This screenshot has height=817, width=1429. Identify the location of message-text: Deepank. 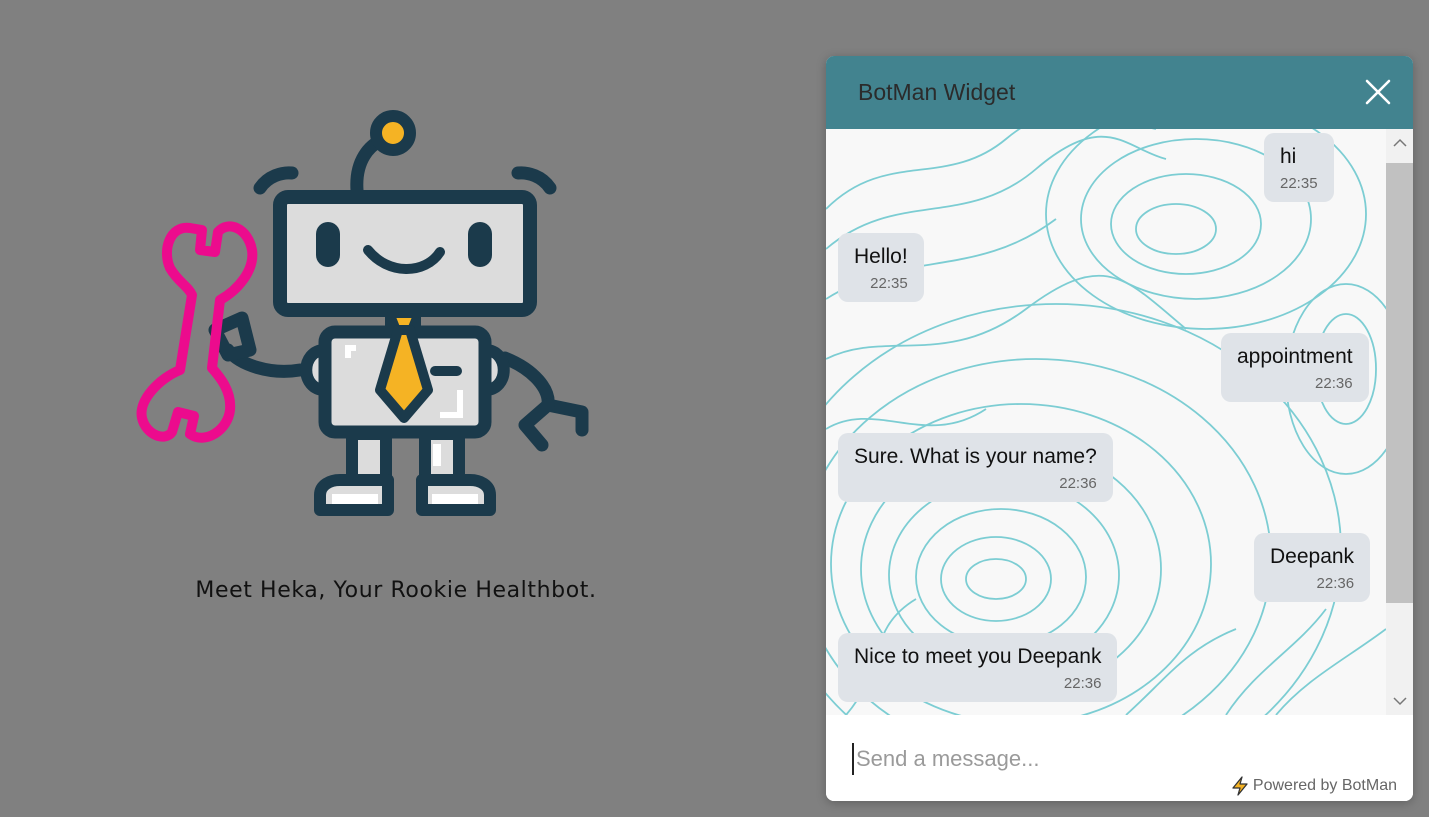
(1312, 556).